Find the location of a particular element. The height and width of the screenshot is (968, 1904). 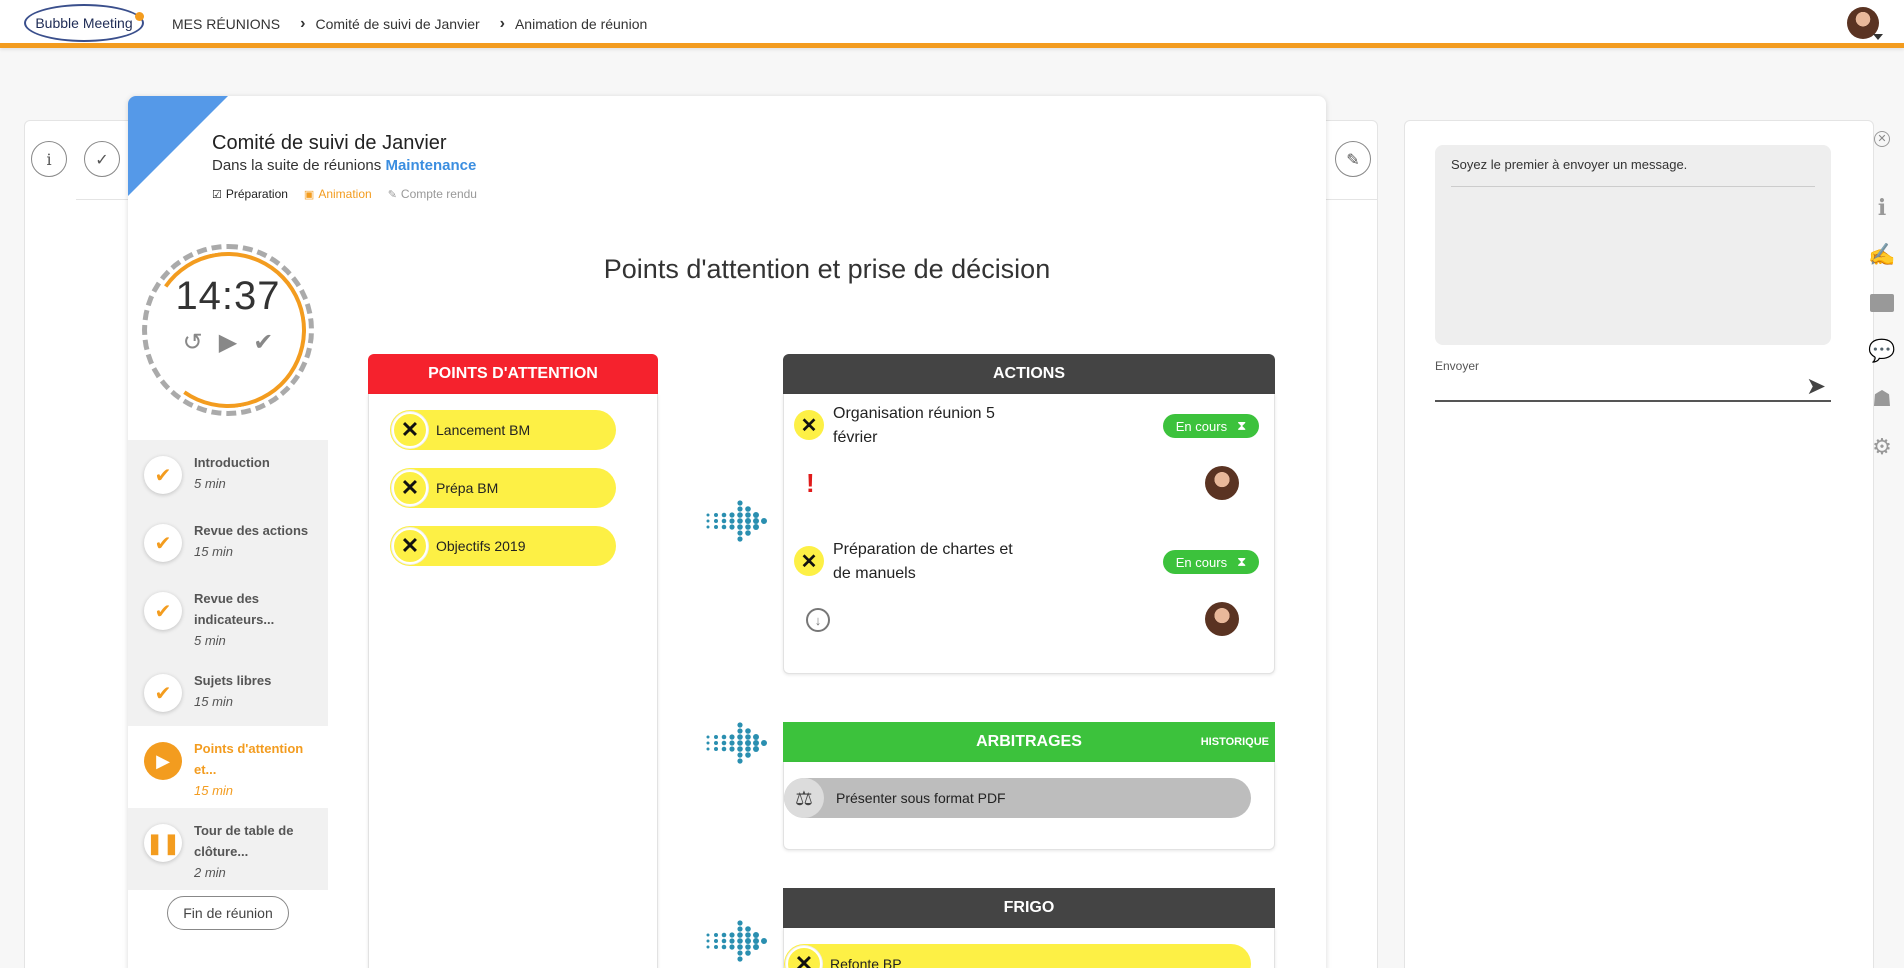

agenda-item: ✔ Introduction 5 min is located at coordinates (228, 474).